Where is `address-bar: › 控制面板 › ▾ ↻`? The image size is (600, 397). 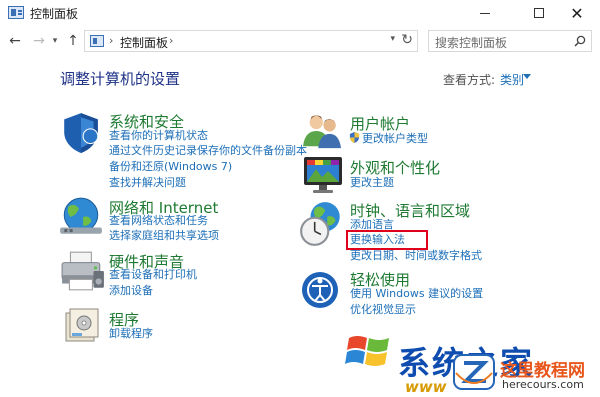
address-bar: › 控制面板 › ▾ ↻ is located at coordinates (251, 41).